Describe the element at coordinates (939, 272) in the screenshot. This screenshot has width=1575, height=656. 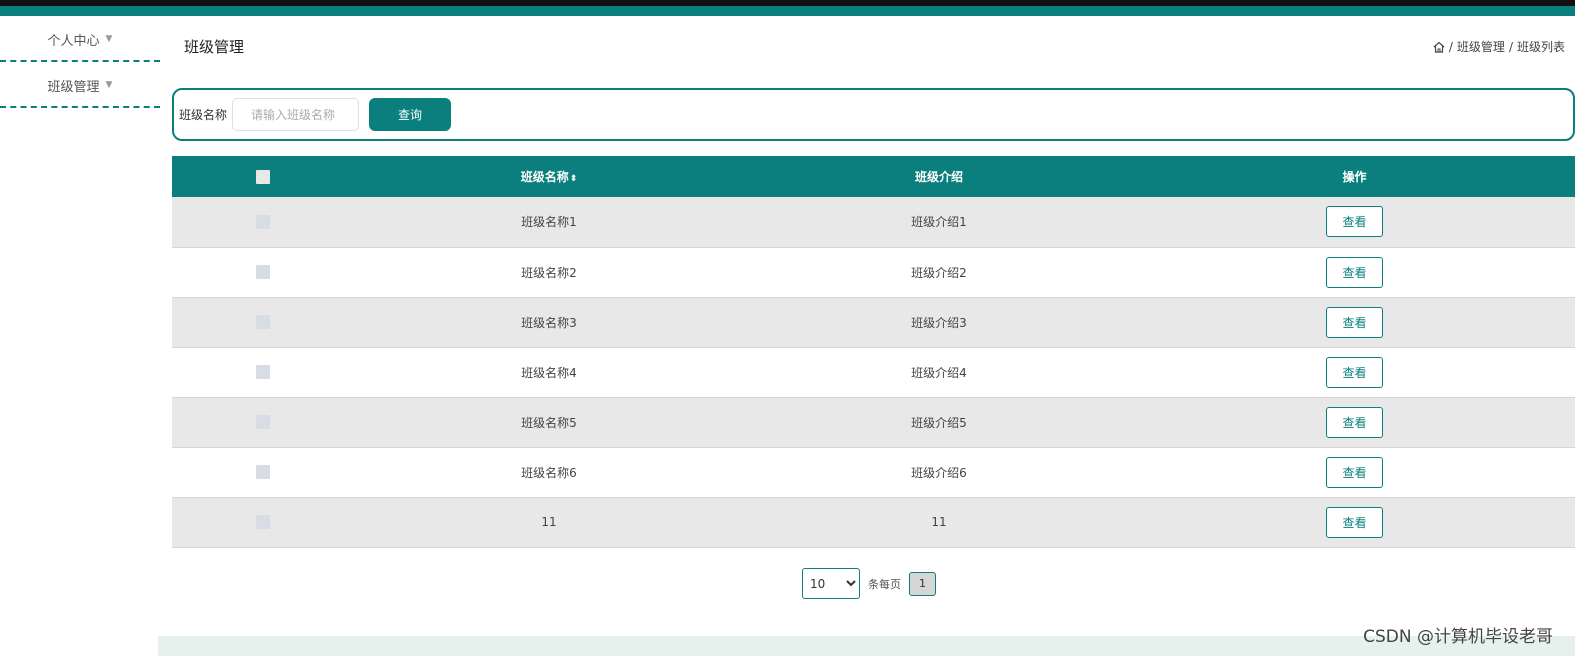
I see `cell-class-intro: 班级介绍2` at that location.